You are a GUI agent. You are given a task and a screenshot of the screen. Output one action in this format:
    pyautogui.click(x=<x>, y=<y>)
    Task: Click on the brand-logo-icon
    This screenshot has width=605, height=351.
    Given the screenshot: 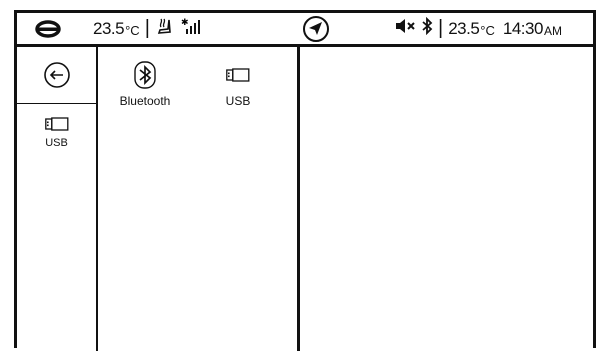 What is the action you would take?
    pyautogui.click(x=48, y=28)
    